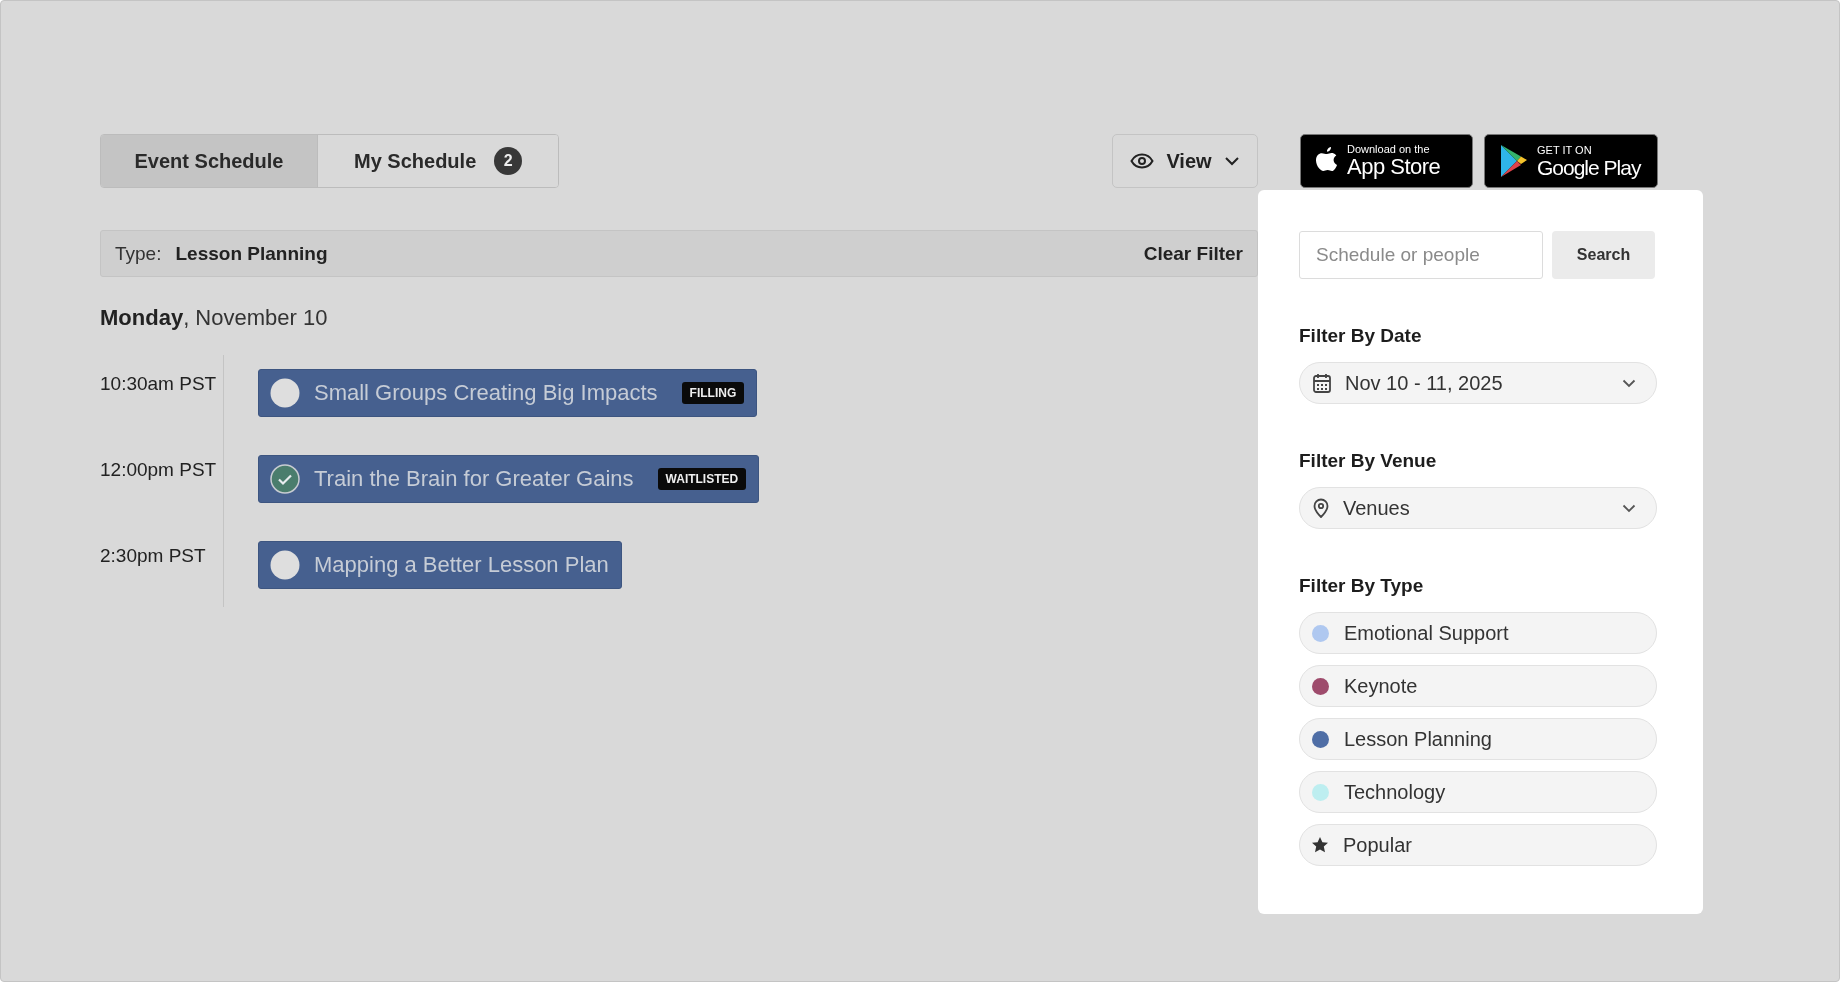 The image size is (1840, 982). I want to click on event-item: Small Groups Creating Big Impacts FILLING, so click(508, 393).